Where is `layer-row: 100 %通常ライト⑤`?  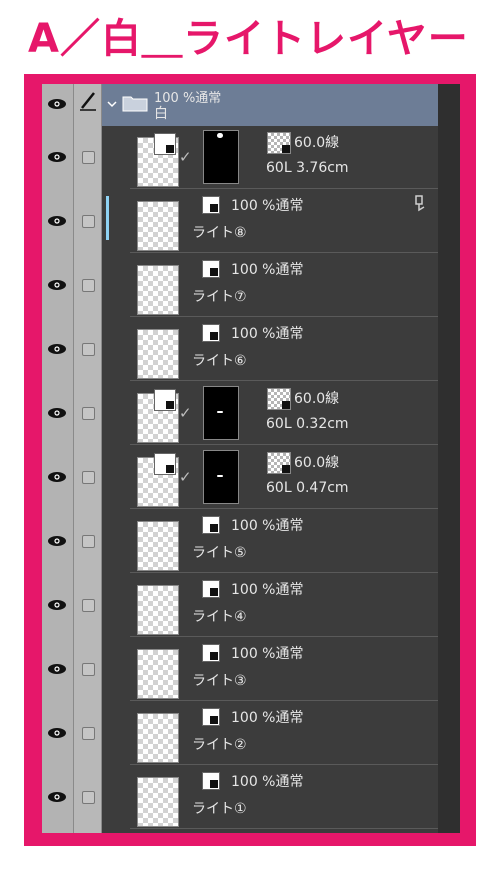 layer-row: 100 %通常ライト⑤ is located at coordinates (240, 541).